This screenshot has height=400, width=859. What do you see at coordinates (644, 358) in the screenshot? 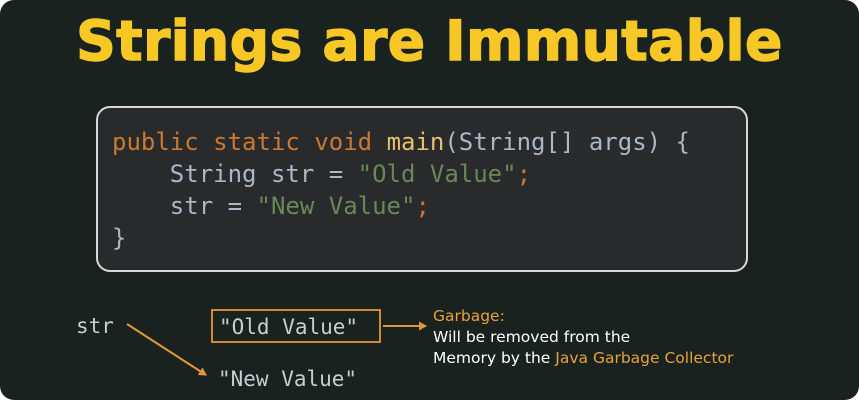
I see `garbage-collector-highlight: Java Garbage Collector` at bounding box center [644, 358].